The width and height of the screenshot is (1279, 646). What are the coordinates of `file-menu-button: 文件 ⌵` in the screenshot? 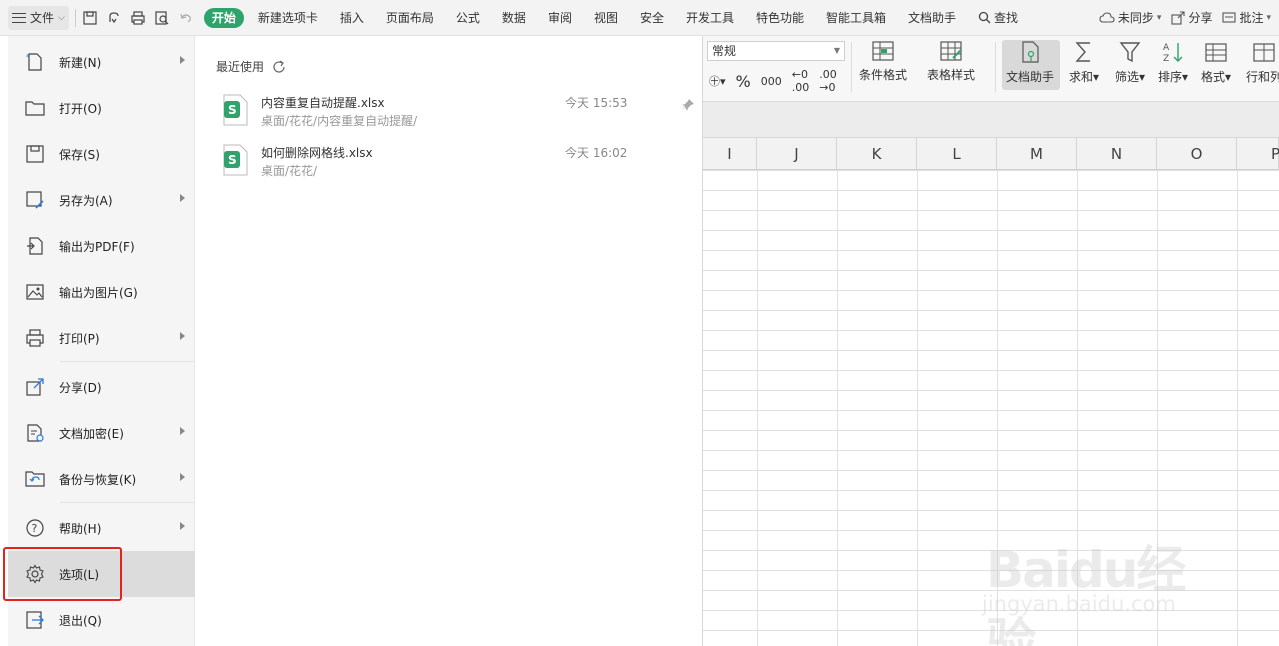 It's located at (38, 17).